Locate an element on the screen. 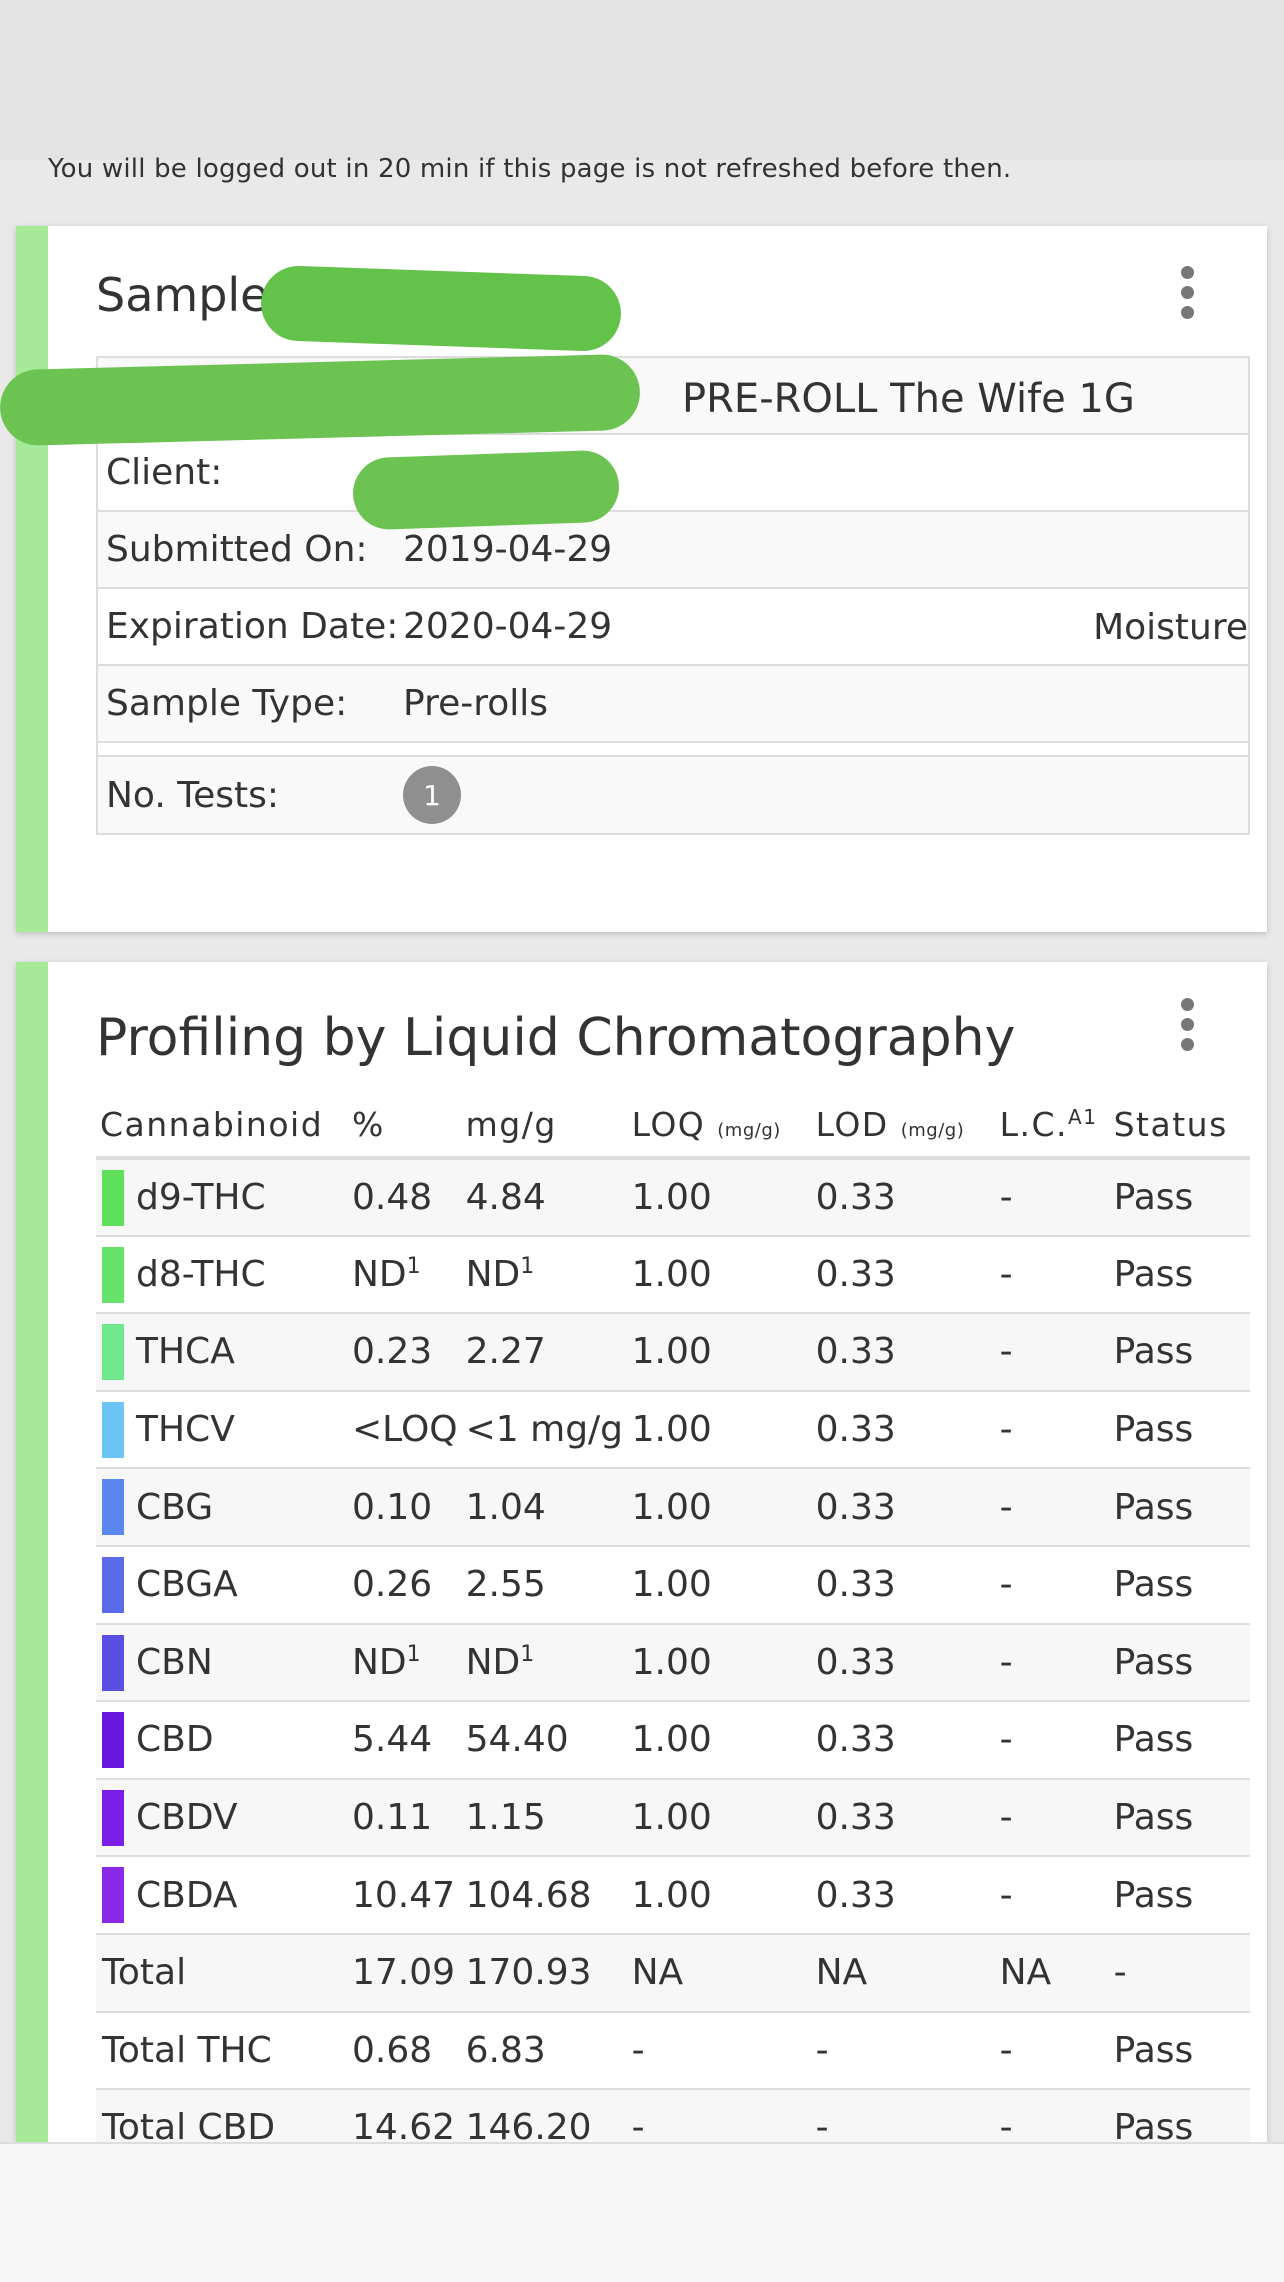 The height and width of the screenshot is (2282, 1284). mg-value-text: 1.04 is located at coordinates (505, 1507).